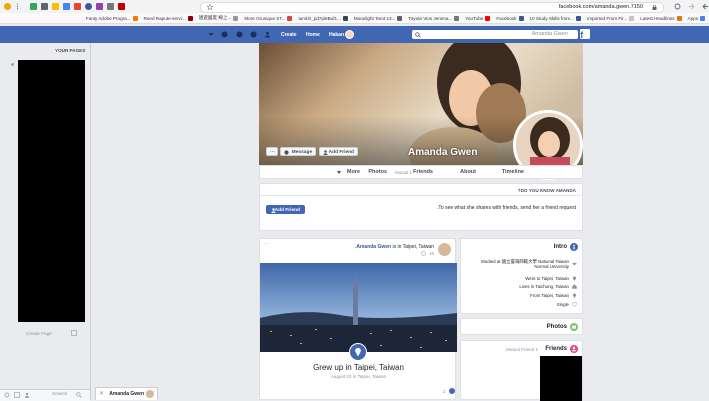  I want to click on post-image-taipei, so click(358, 307).